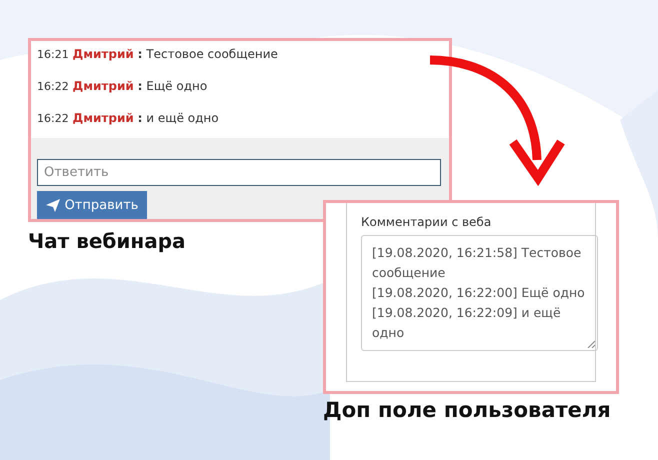 Image resolution: width=658 pixels, height=460 pixels. What do you see at coordinates (53, 205) in the screenshot?
I see `send-icon` at bounding box center [53, 205].